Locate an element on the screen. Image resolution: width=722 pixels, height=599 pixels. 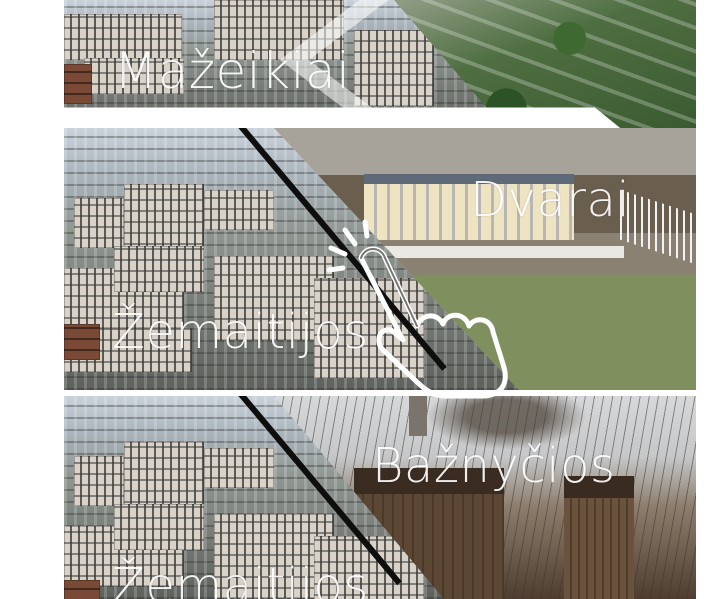
card-to-label: Bažnyčios is located at coordinates (494, 466).